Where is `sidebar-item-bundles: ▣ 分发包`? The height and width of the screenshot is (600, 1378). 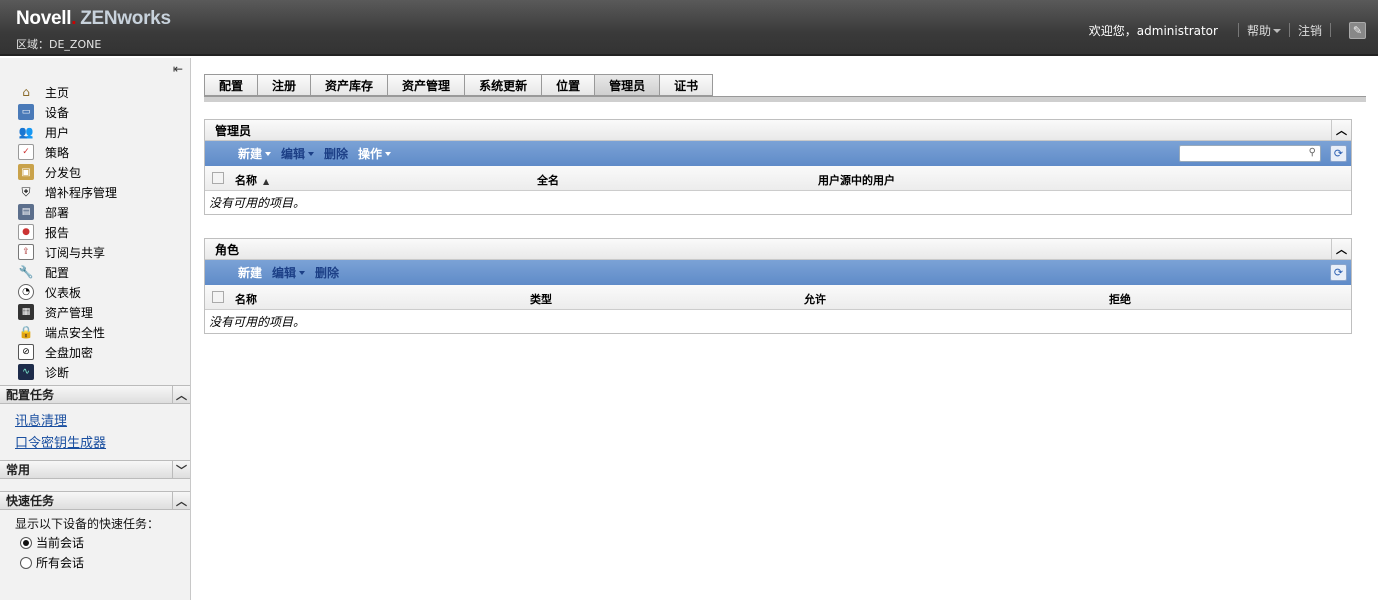
sidebar-item-bundles: ▣ 分发包 is located at coordinates (67, 172).